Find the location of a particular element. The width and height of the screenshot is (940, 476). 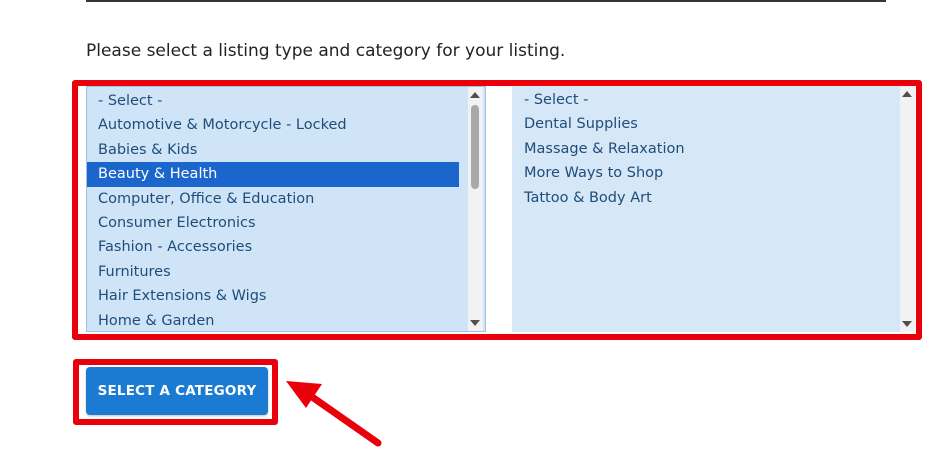

top-image-edge is located at coordinates (486, 1).